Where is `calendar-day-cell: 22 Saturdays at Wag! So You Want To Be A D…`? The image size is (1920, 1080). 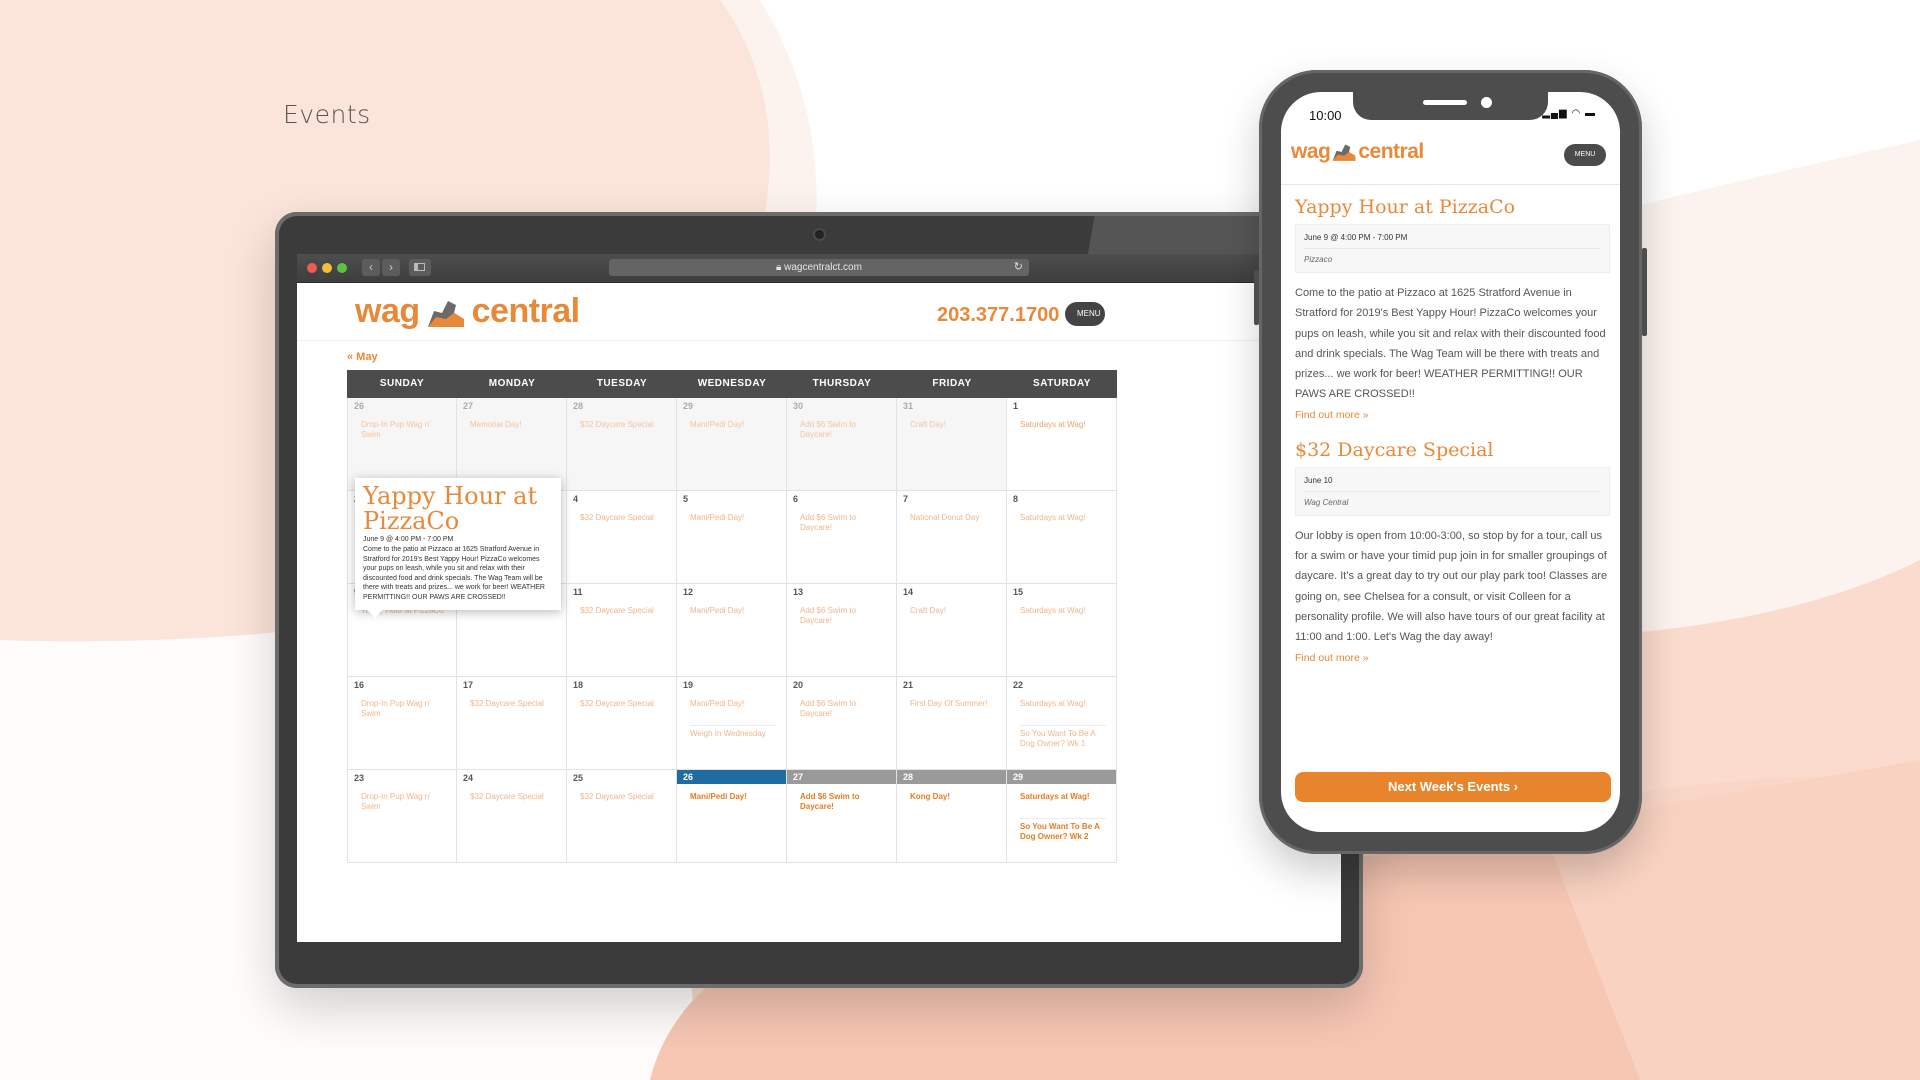
calendar-day-cell: 22 Saturdays at Wag! So You Want To Be A D… is located at coordinates (1062, 723).